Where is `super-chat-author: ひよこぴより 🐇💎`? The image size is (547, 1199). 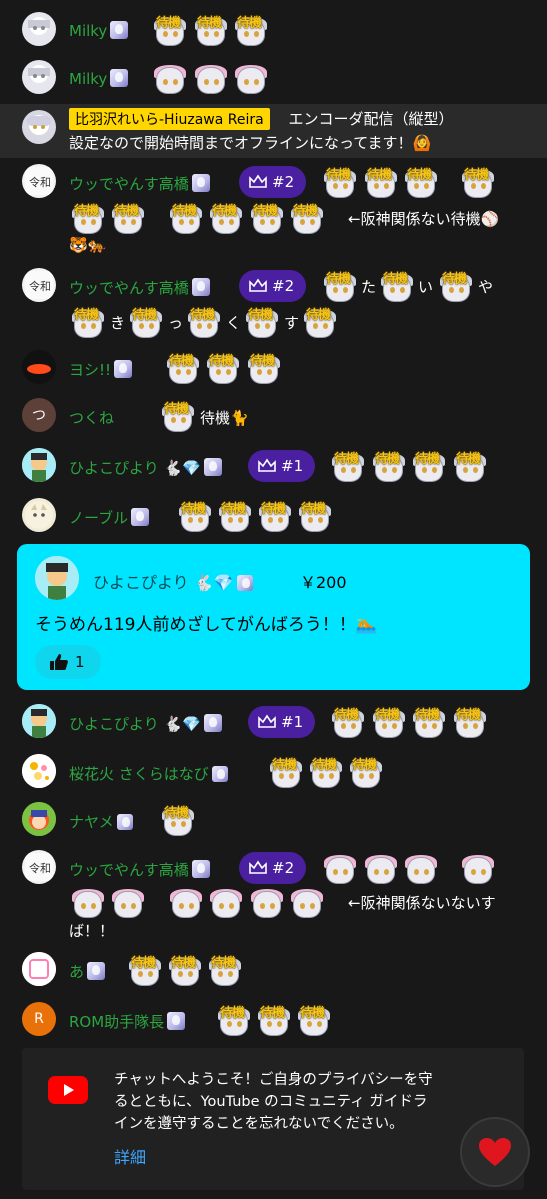 super-chat-author: ひよこぴより 🐇💎 is located at coordinates (173, 581).